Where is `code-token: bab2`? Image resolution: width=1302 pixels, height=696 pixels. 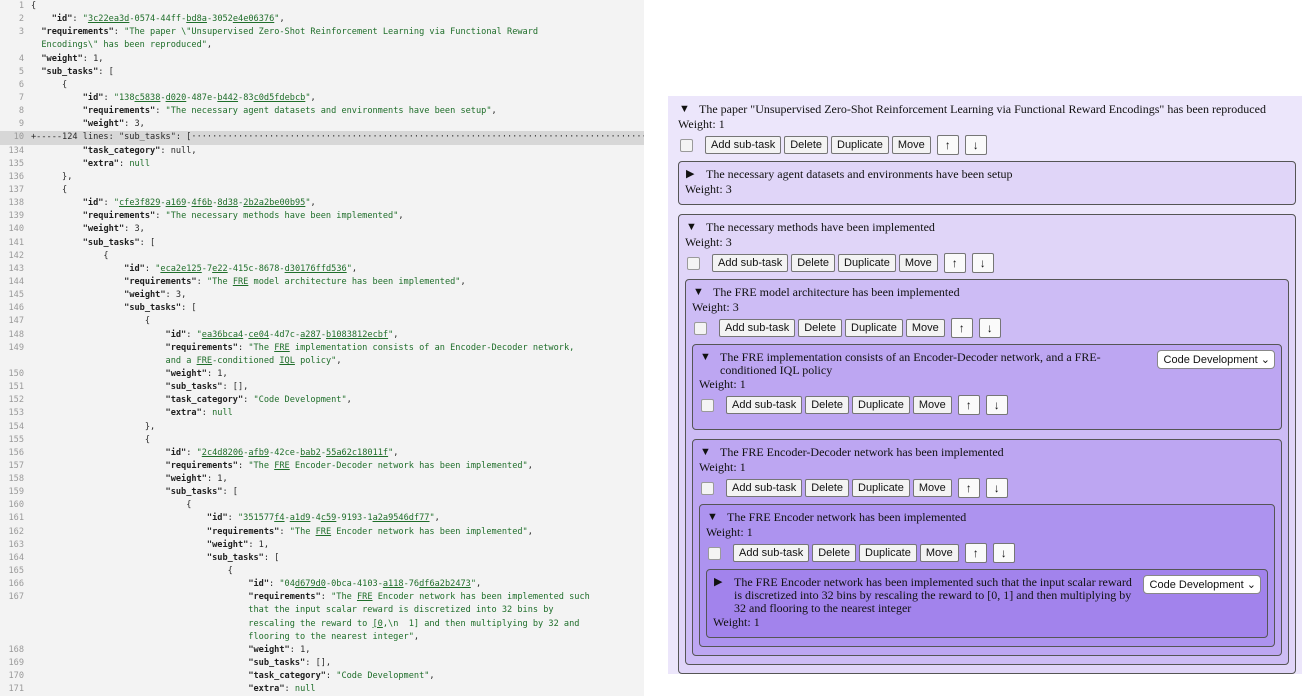
code-token: bab2 is located at coordinates (310, 452).